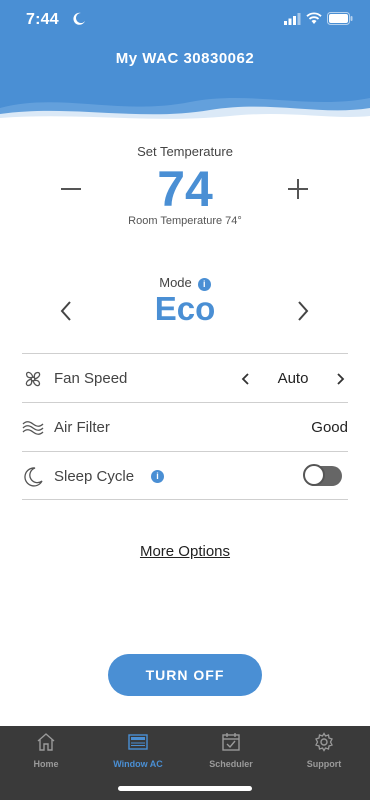 This screenshot has height=800, width=370. Describe the element at coordinates (324, 742) in the screenshot. I see `gear-icon` at that location.